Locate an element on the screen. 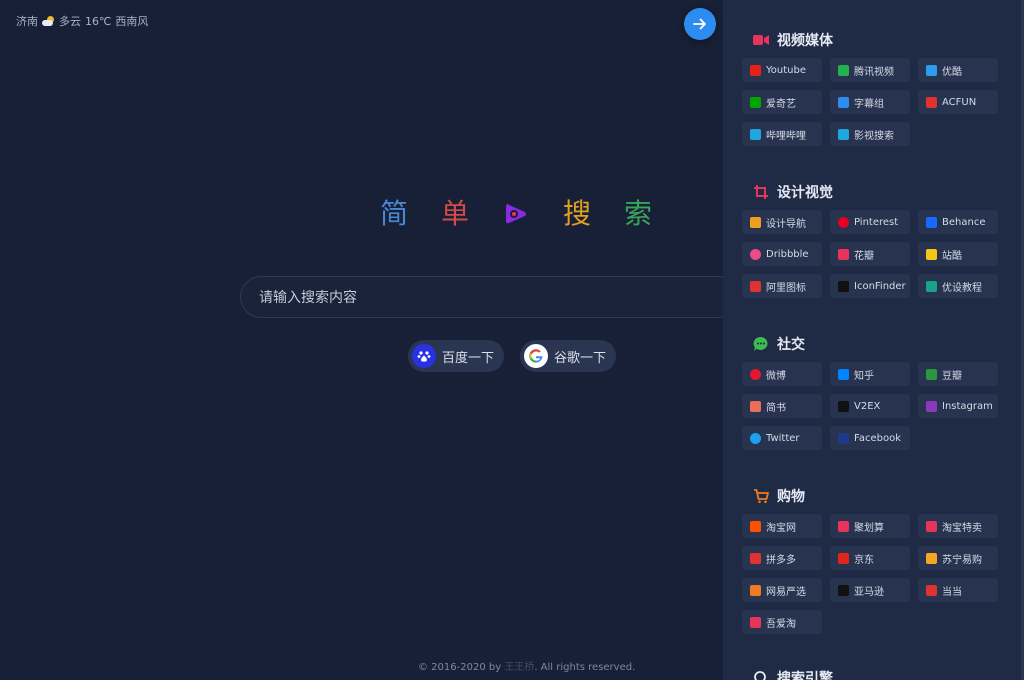 The width and height of the screenshot is (1024, 680). jd-icon is located at coordinates (843, 558).